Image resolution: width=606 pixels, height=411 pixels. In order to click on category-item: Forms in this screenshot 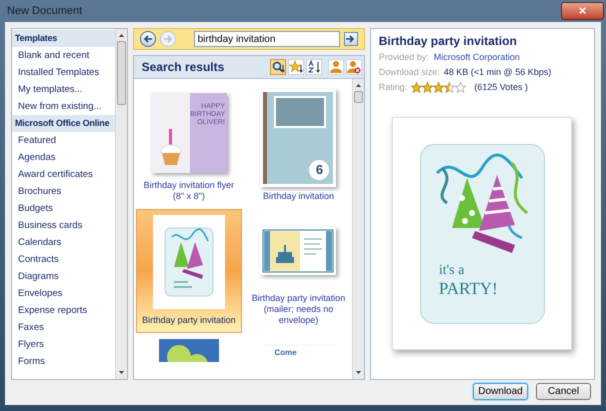, I will do `click(63, 361)`.